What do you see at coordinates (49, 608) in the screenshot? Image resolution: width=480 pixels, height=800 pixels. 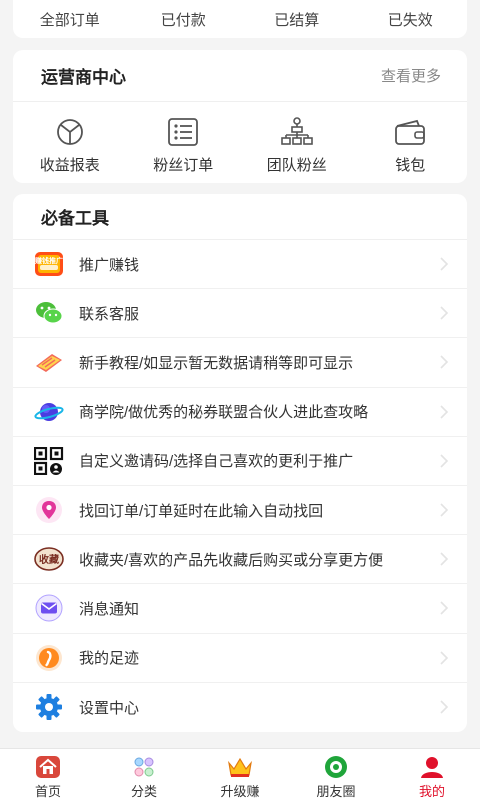 I see `mail-icon` at bounding box center [49, 608].